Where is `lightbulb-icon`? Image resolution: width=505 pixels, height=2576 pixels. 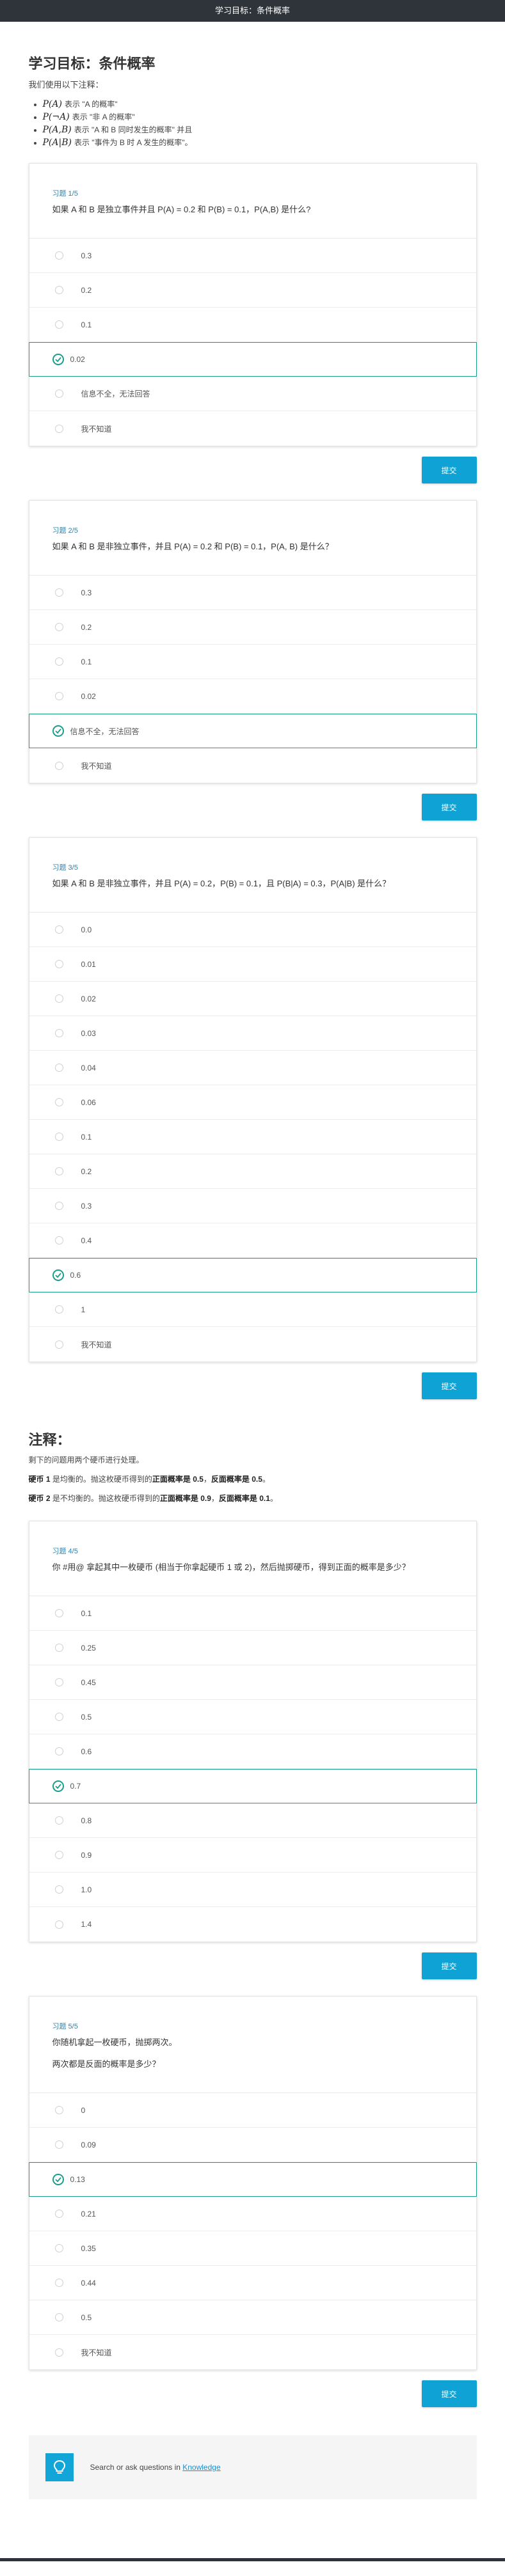 lightbulb-icon is located at coordinates (59, 2467).